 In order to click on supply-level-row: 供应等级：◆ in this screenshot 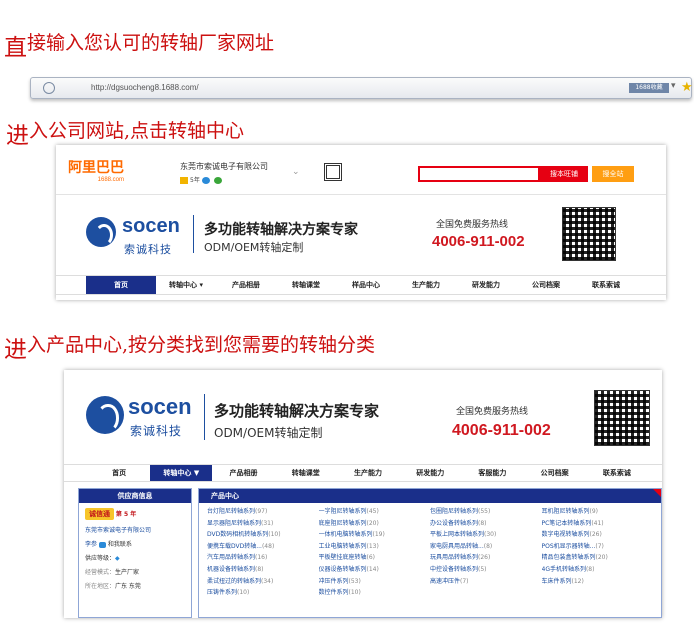, I will do `click(135, 557)`.